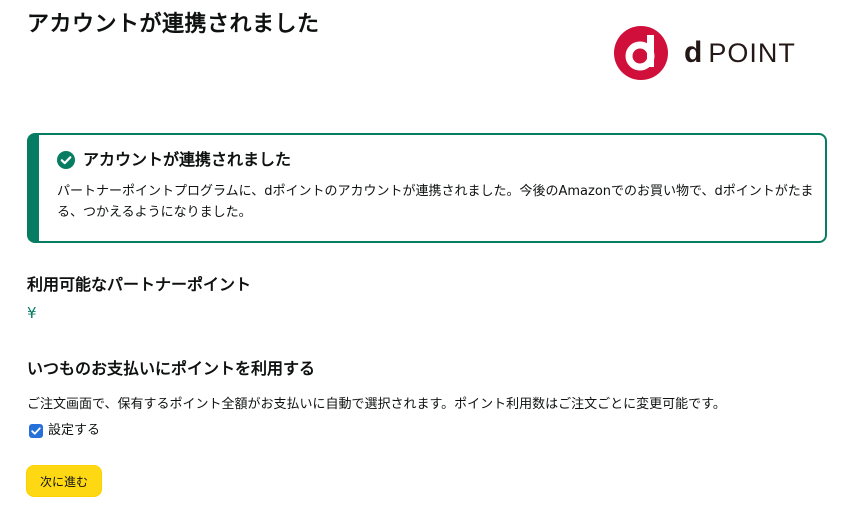 The image size is (851, 513). Describe the element at coordinates (74, 431) in the screenshot. I see `auto-use-points-label: 設定する` at that location.